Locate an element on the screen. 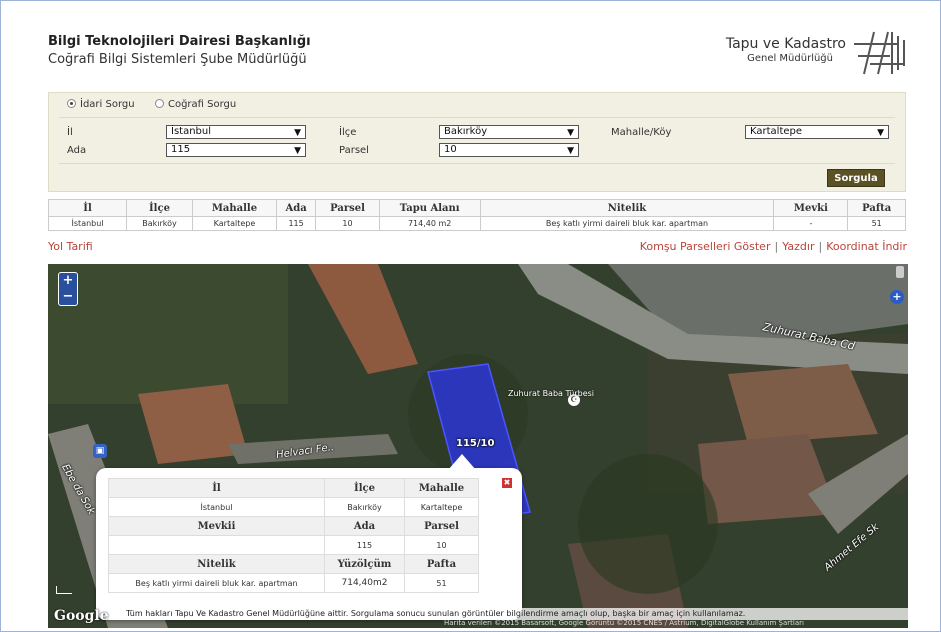 This screenshot has width=941, height=632. popup-header: Yüzölçüm is located at coordinates (364, 564).